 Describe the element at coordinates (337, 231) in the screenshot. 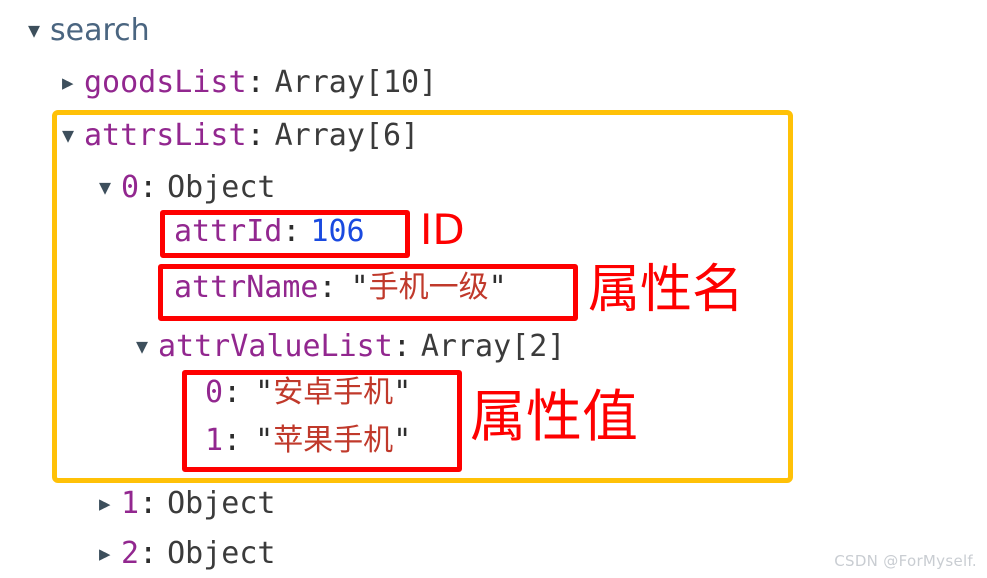

I see `tree-value-attrid: 106` at that location.